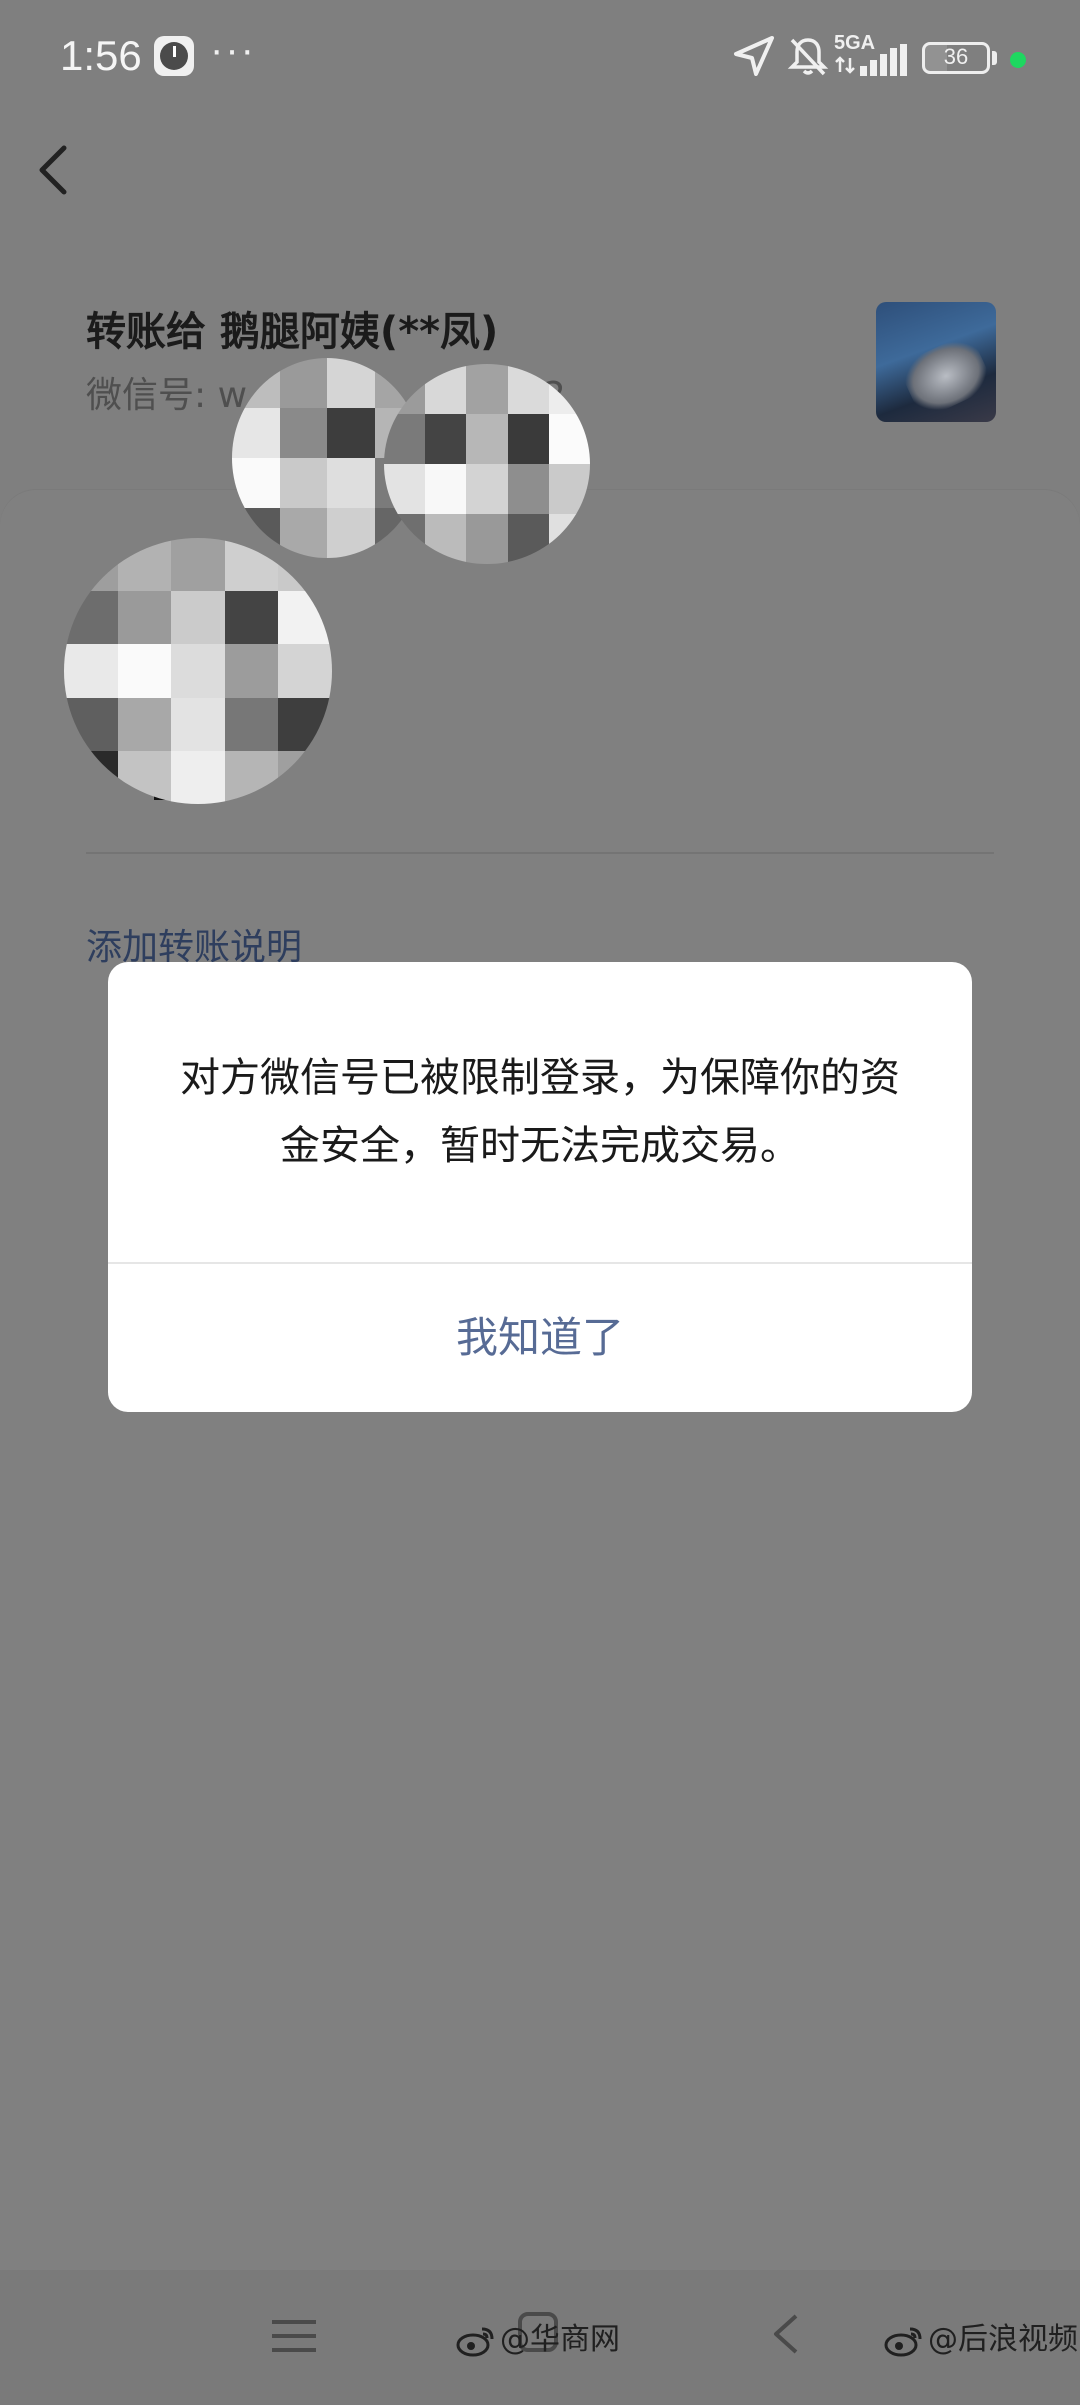 The height and width of the screenshot is (2405, 1080). I want to click on battery-tip, so click(994, 58).